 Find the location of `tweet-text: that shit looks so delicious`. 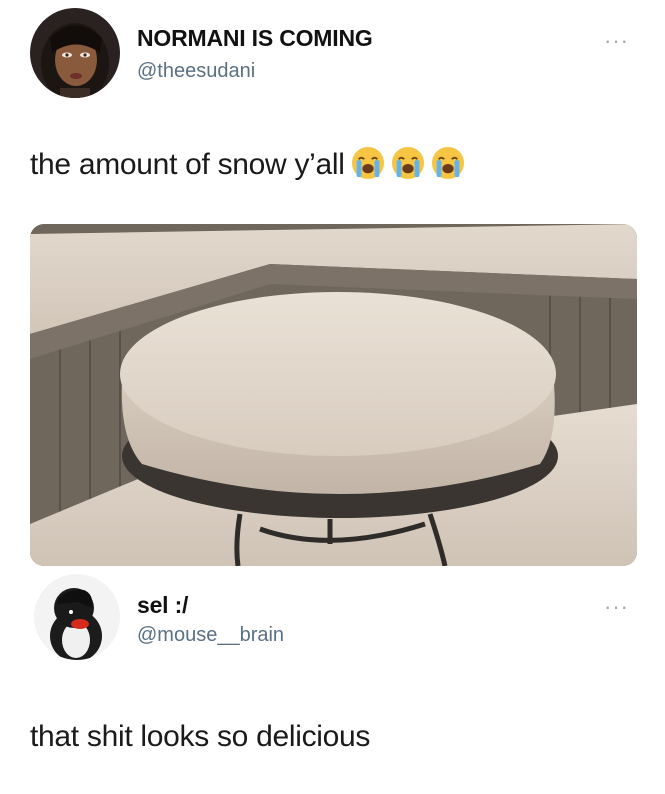

tweet-text: that shit looks so delicious is located at coordinates (200, 736).